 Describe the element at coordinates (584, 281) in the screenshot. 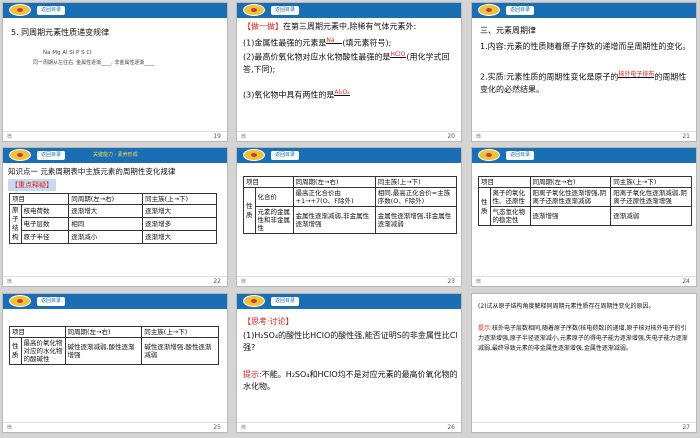

I see `slide-footer: 微 24` at that location.